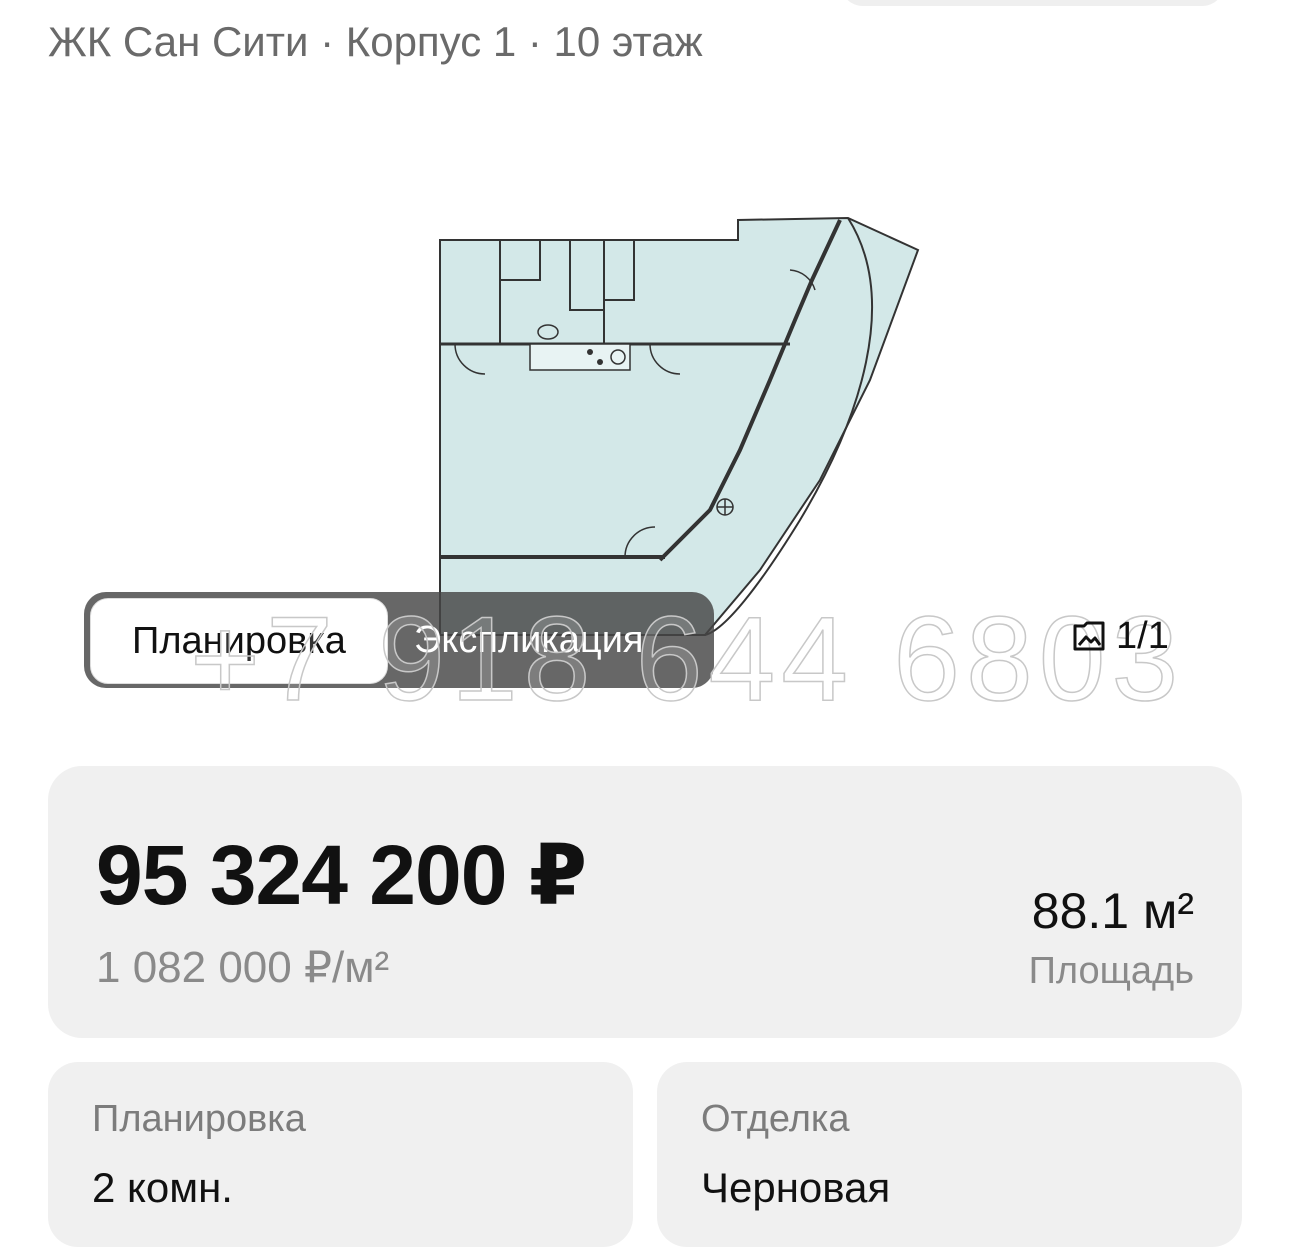  Describe the element at coordinates (1112, 911) in the screenshot. I see `area-value: 88.1 м²` at that location.